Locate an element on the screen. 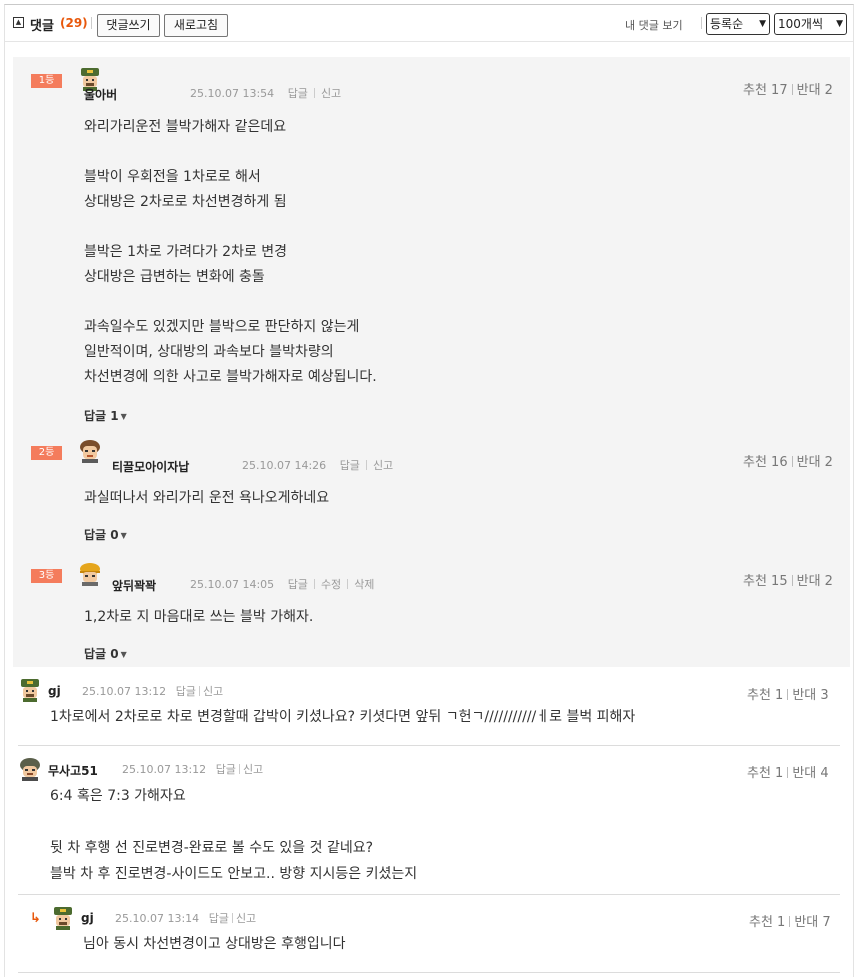 The image size is (858, 977). comment-datetime: 25.10.07 14:26 is located at coordinates (284, 465).